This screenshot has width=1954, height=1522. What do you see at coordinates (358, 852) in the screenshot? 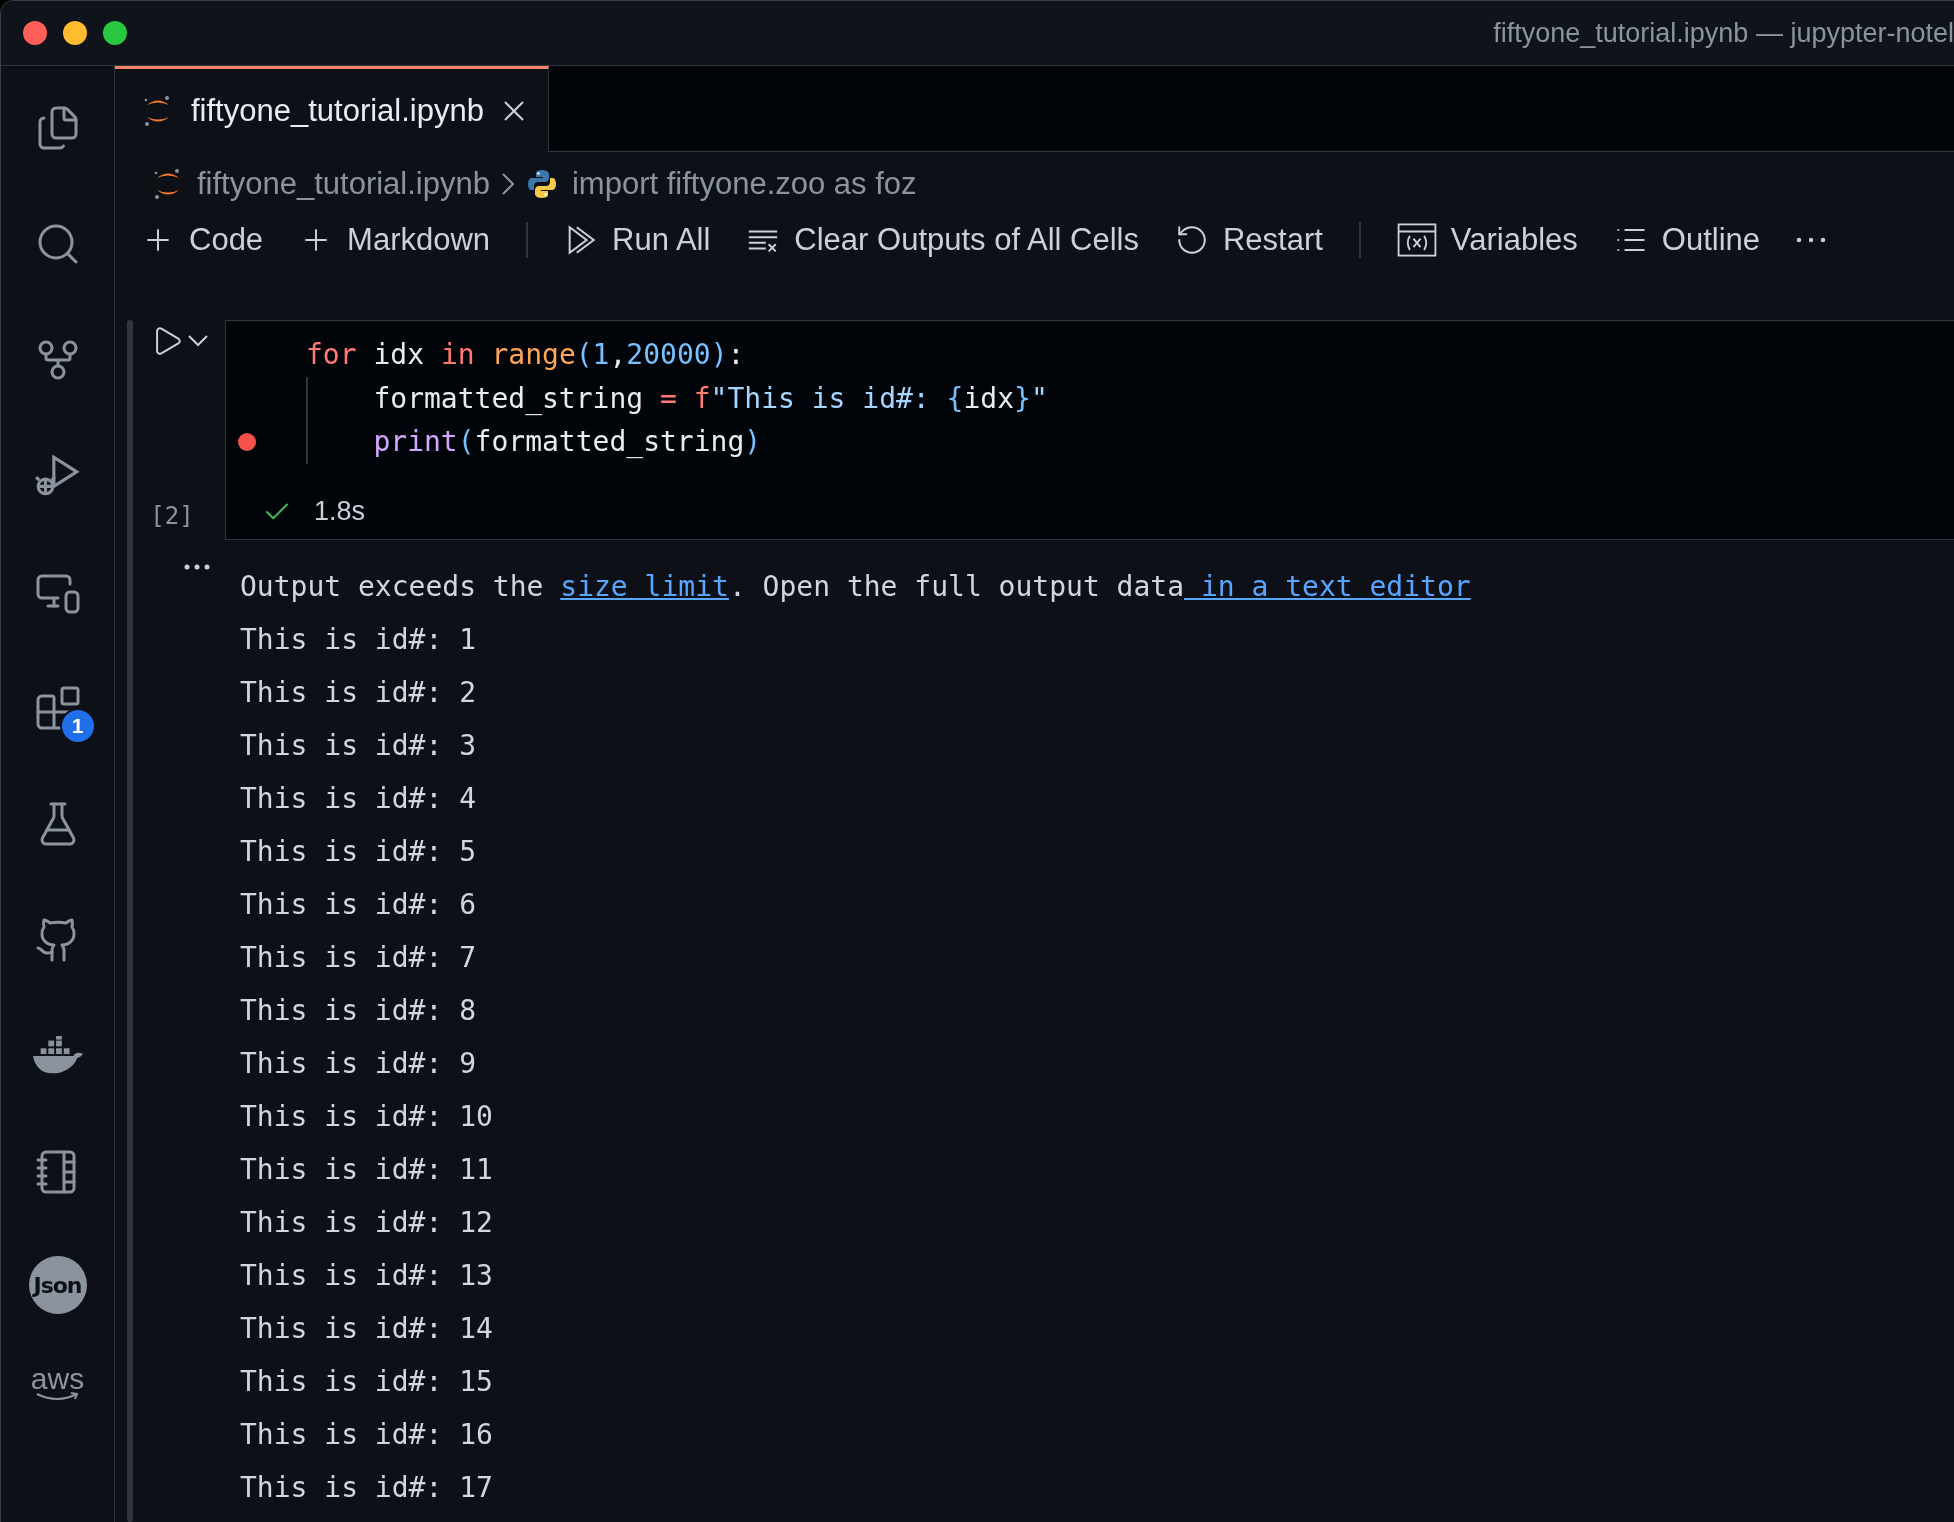
I see `output-line: This is id#: 5` at bounding box center [358, 852].